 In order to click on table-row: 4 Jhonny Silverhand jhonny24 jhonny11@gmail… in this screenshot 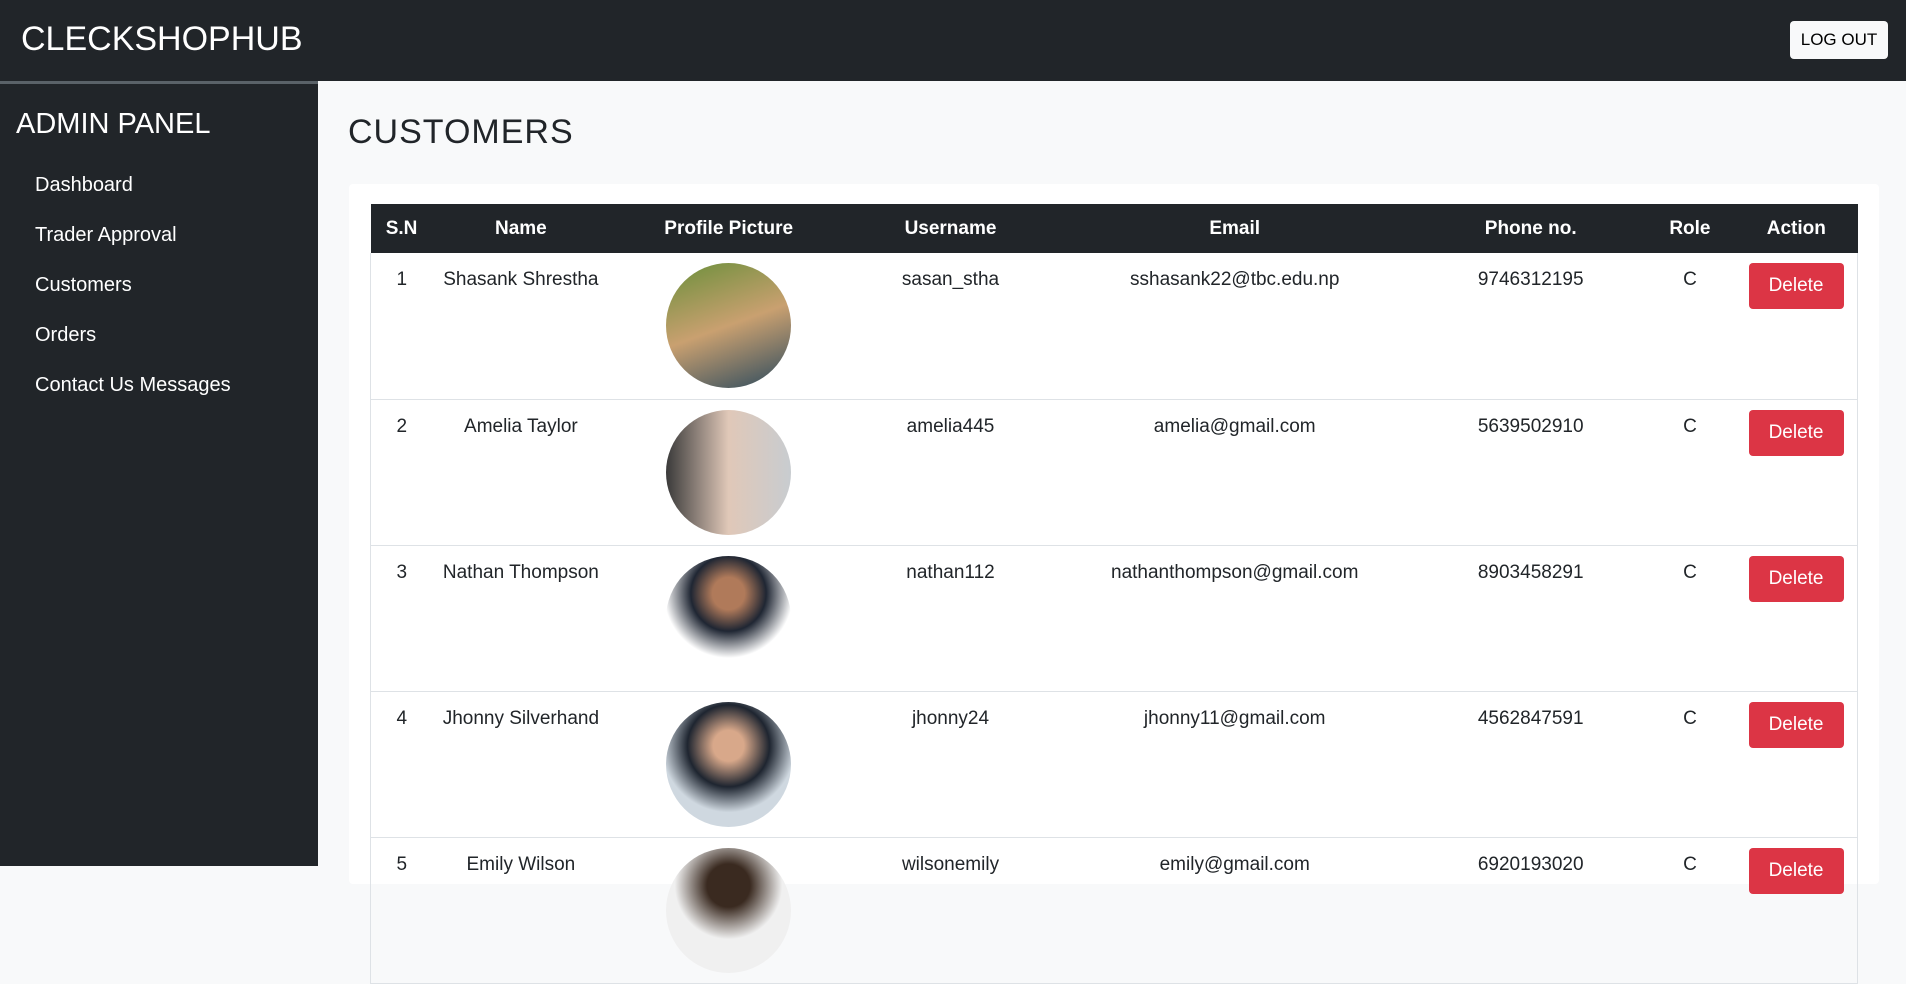, I will do `click(1114, 764)`.